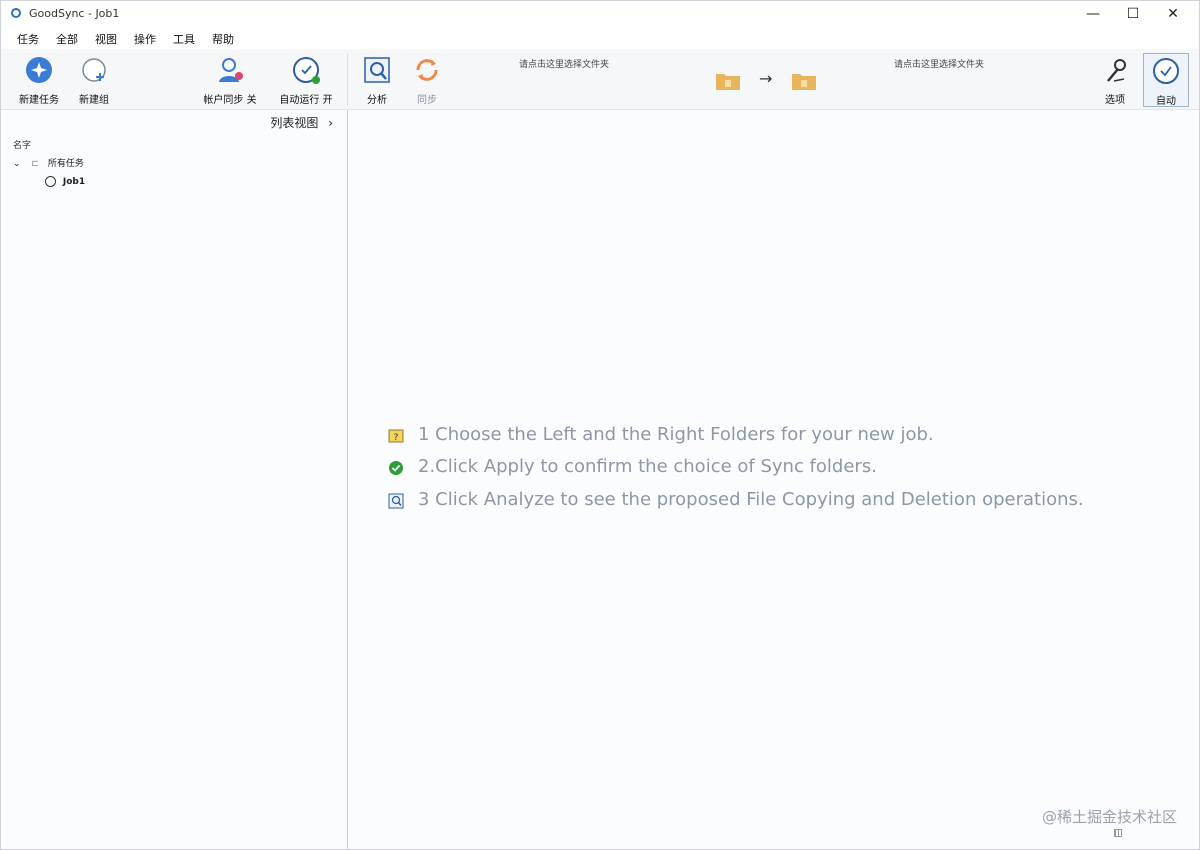 The image size is (1200, 850). I want to click on analyze-label: 分析, so click(377, 100).